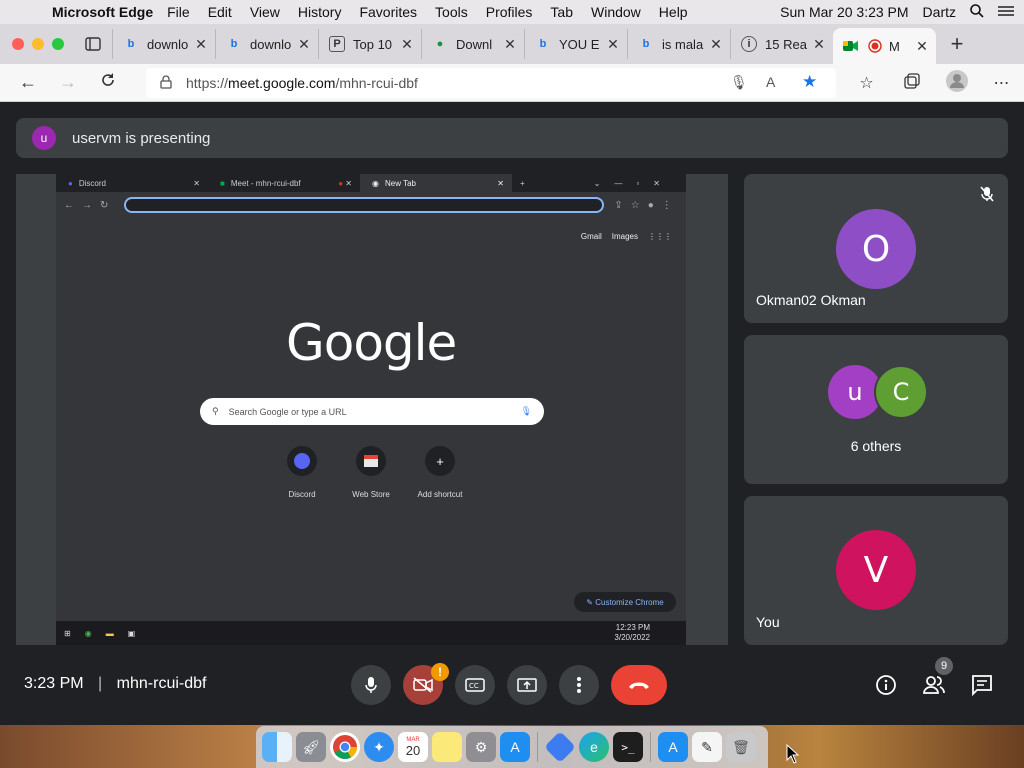 The image size is (1024, 768). What do you see at coordinates (320, 12) in the screenshot?
I see `menu-history: History` at bounding box center [320, 12].